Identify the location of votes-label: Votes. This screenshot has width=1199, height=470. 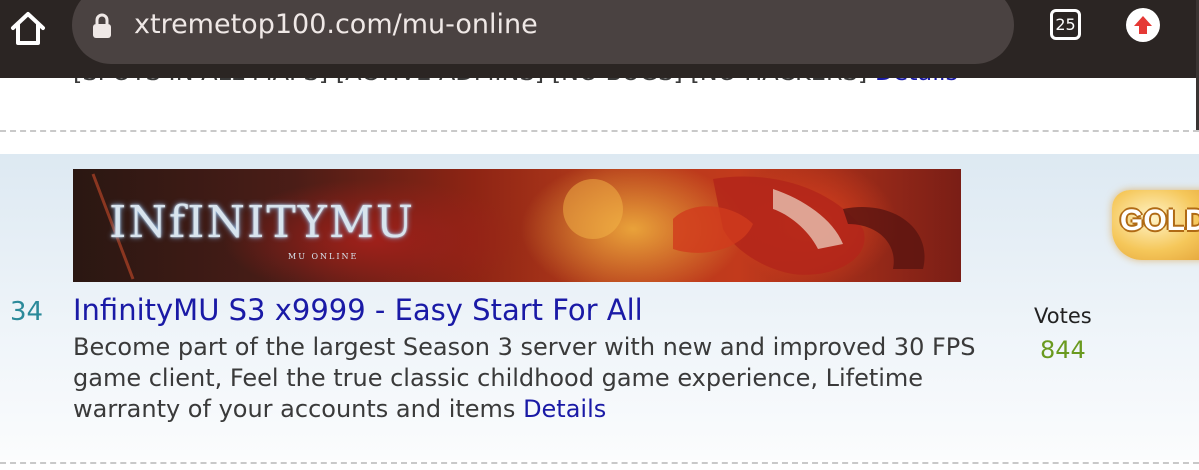
(1063, 316).